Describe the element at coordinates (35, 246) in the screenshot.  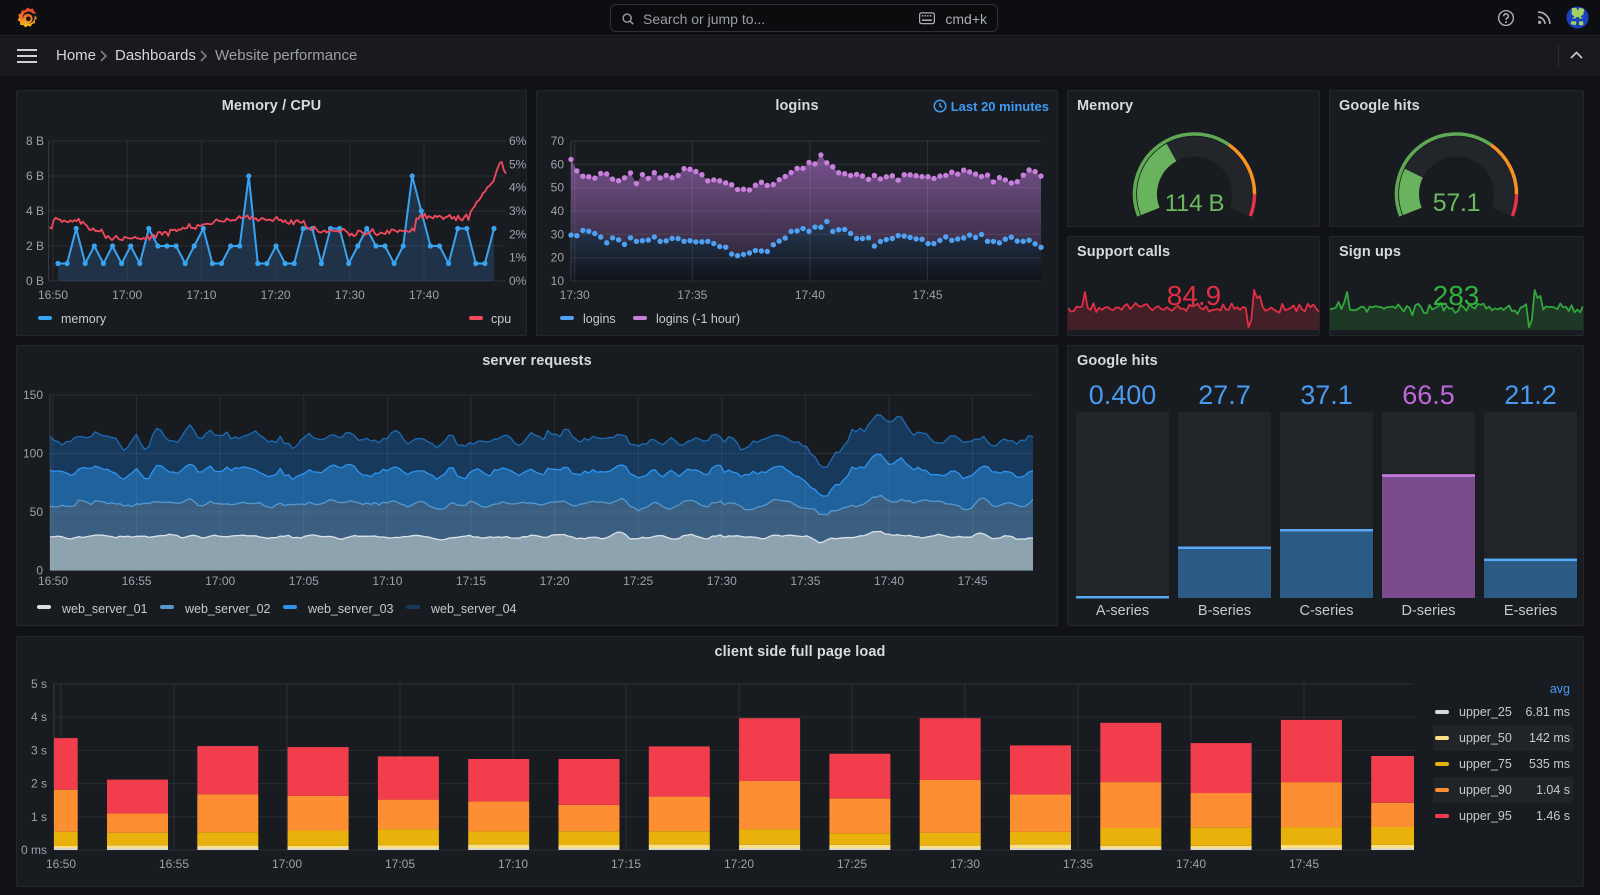
I see `svg-text: 2 B` at that location.